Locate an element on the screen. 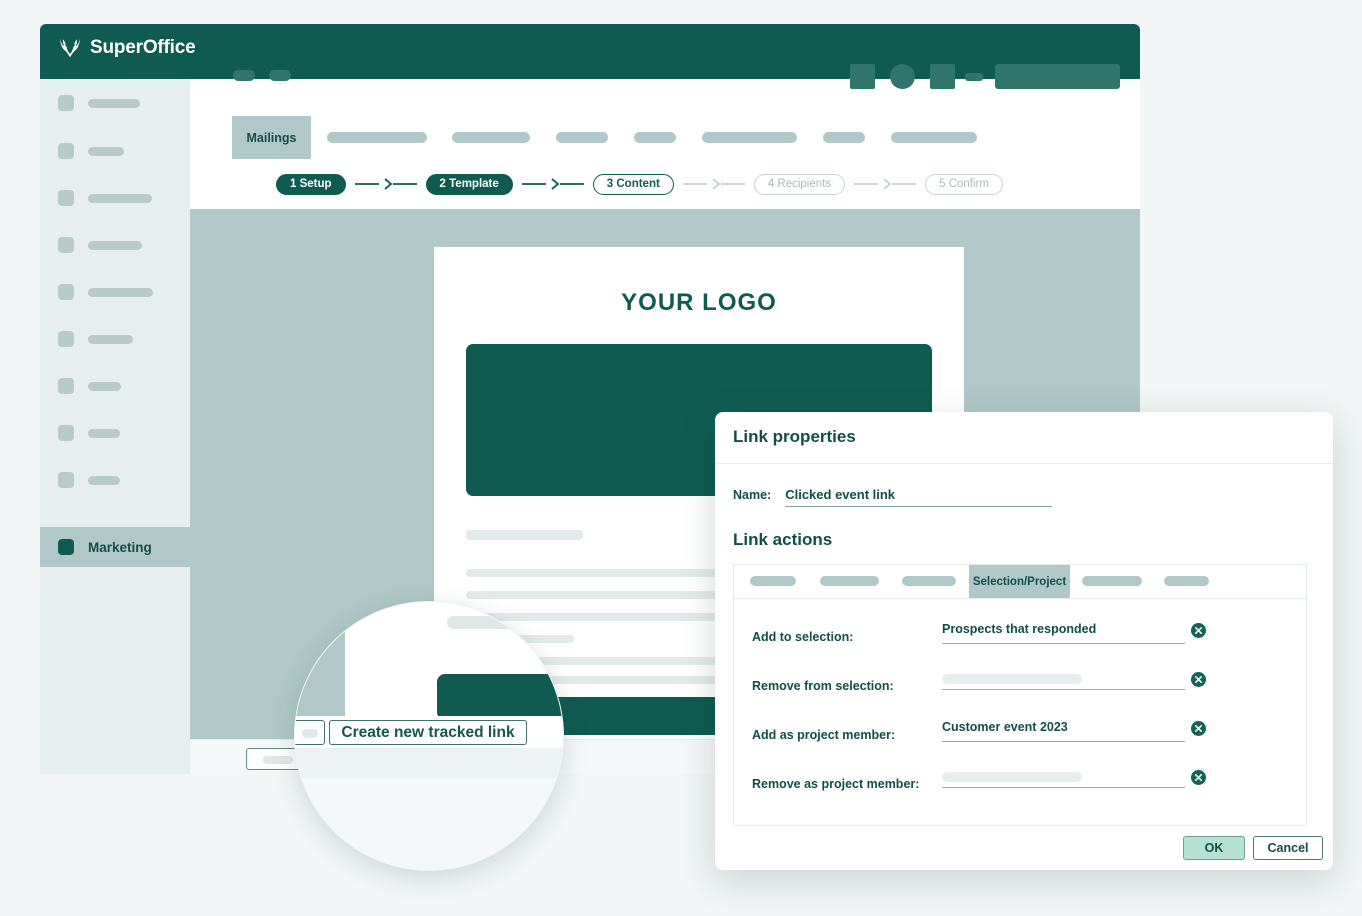 This screenshot has height=916, width=1362. tab-selection-project: Selection/Project is located at coordinates (1019, 581).